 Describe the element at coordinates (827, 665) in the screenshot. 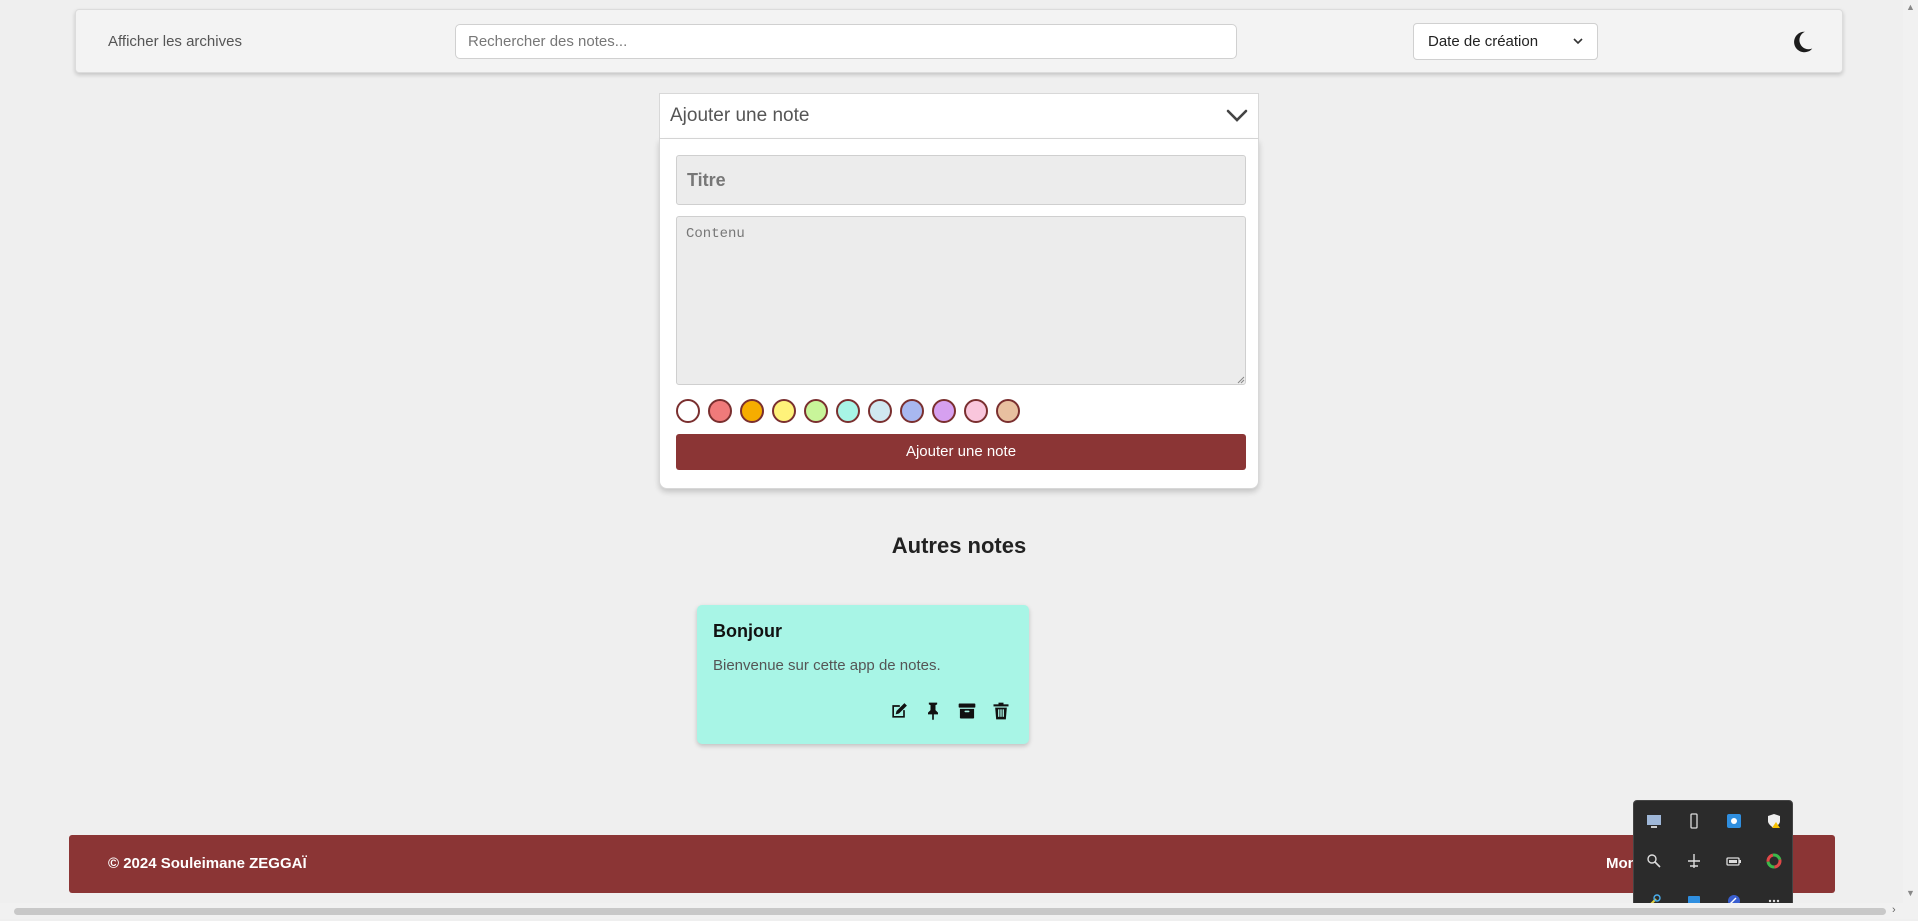

I see `note-body: Bienvenue sur cette app de notes.` at that location.